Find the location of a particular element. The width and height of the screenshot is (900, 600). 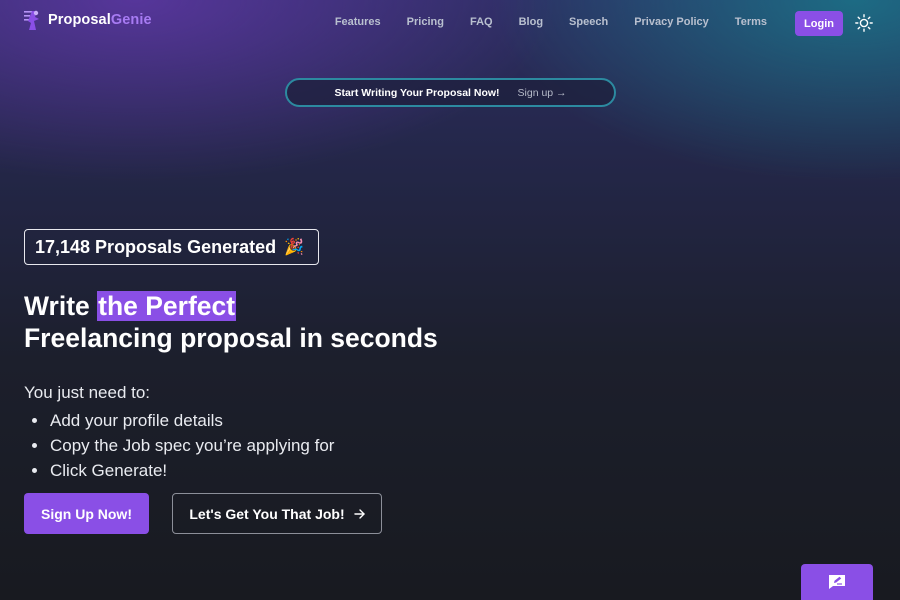

login-button: Login is located at coordinates (819, 23).